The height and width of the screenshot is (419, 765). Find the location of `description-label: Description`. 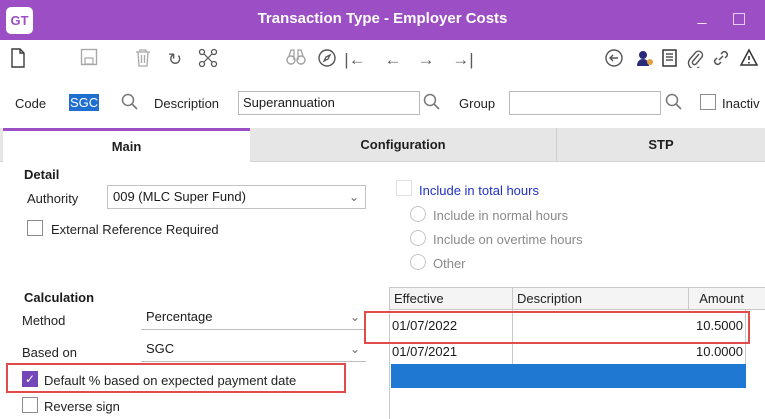

description-label: Description is located at coordinates (187, 103).